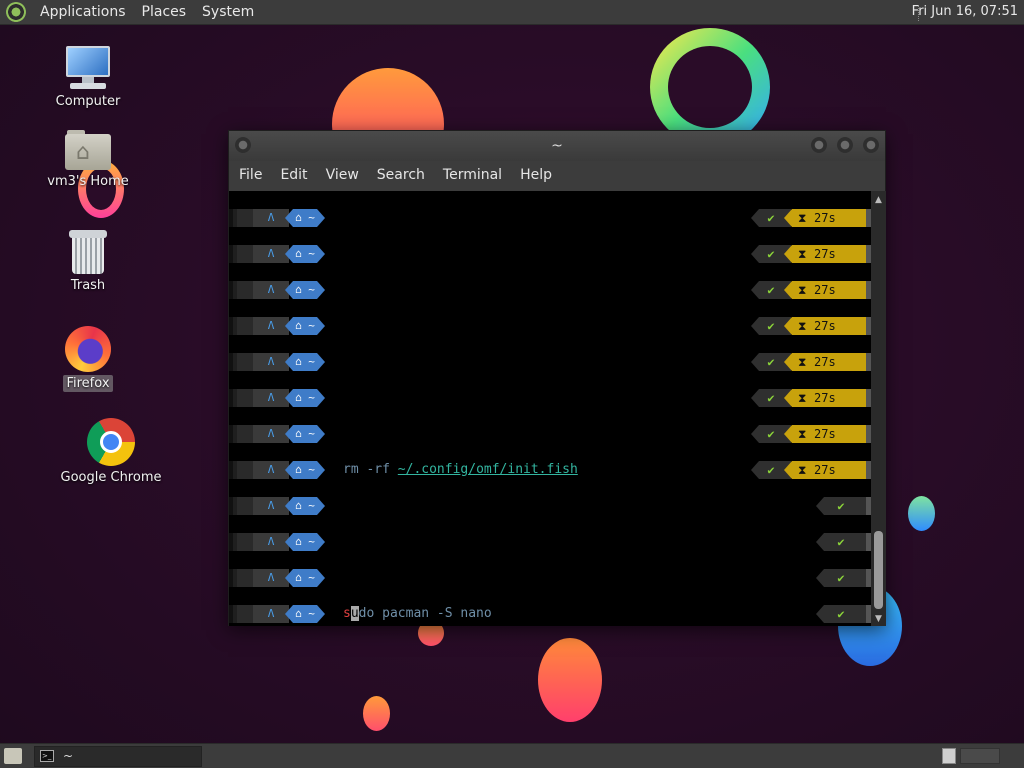 This screenshot has height=768, width=1024. I want to click on menu-view: View, so click(345, 175).